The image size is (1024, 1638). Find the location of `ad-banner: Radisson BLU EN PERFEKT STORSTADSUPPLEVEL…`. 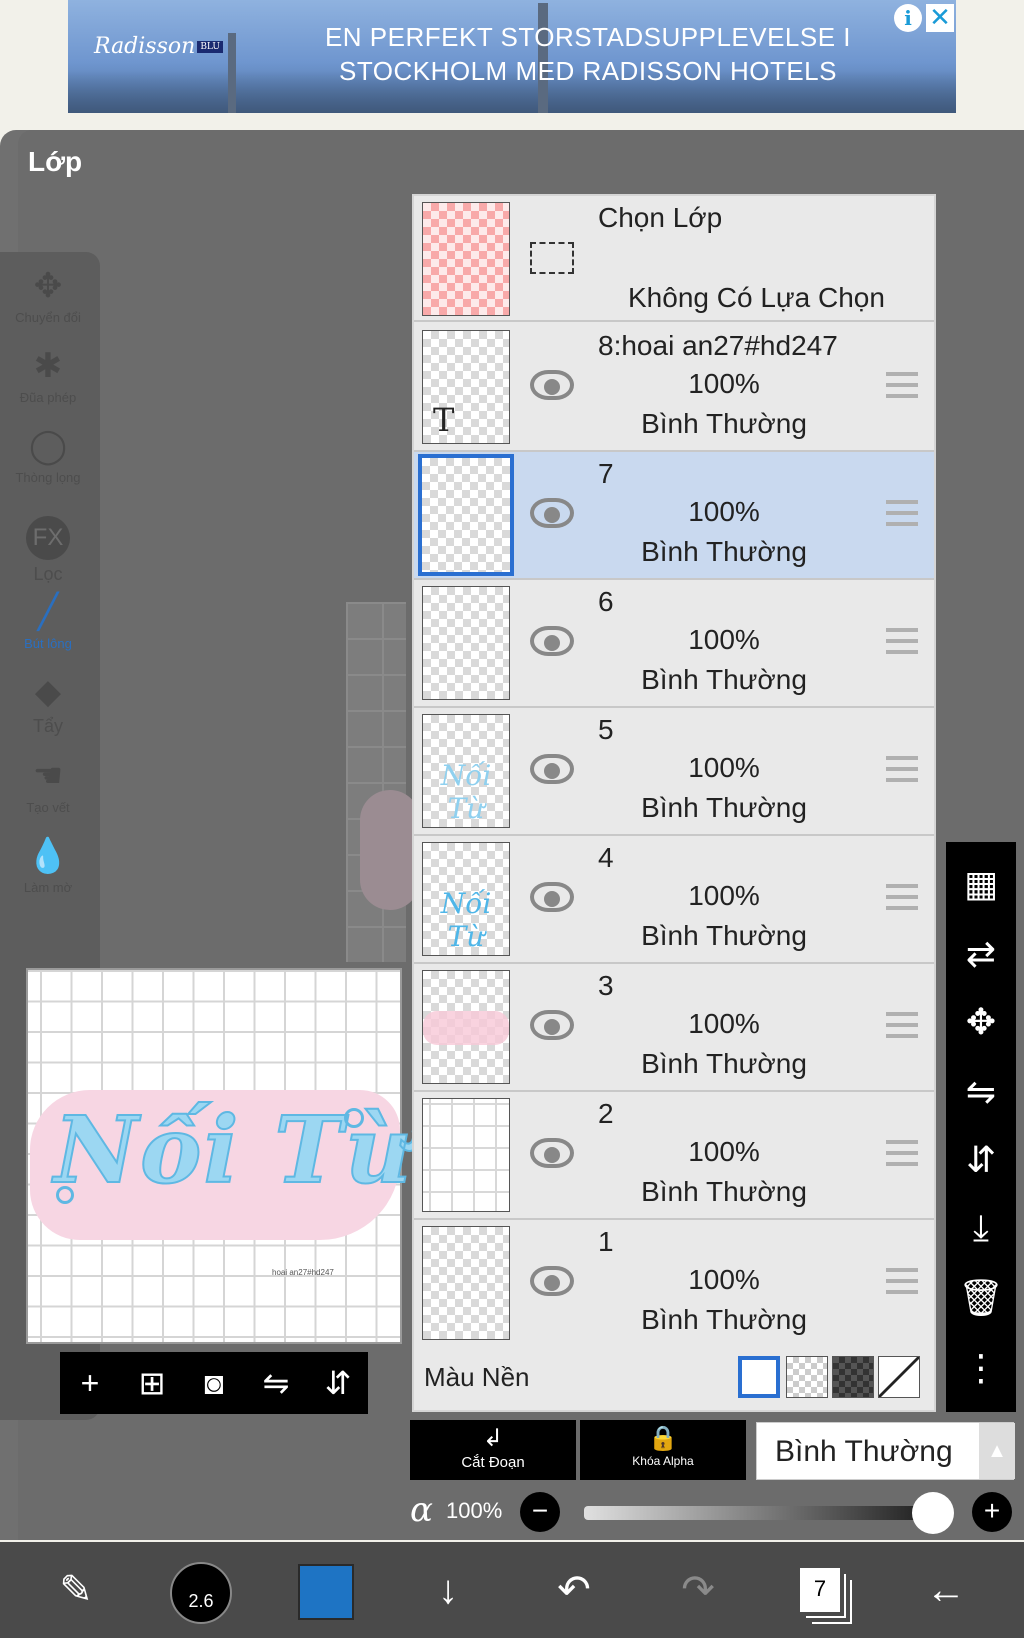

ad-banner: Radisson BLU EN PERFEKT STORSTADSUPPLEVEL… is located at coordinates (512, 56).